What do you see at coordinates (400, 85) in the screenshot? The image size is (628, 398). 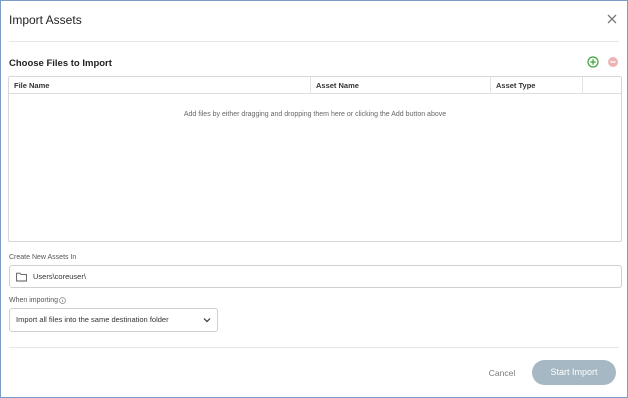 I see `column-header-asset-name: Asset Name` at bounding box center [400, 85].